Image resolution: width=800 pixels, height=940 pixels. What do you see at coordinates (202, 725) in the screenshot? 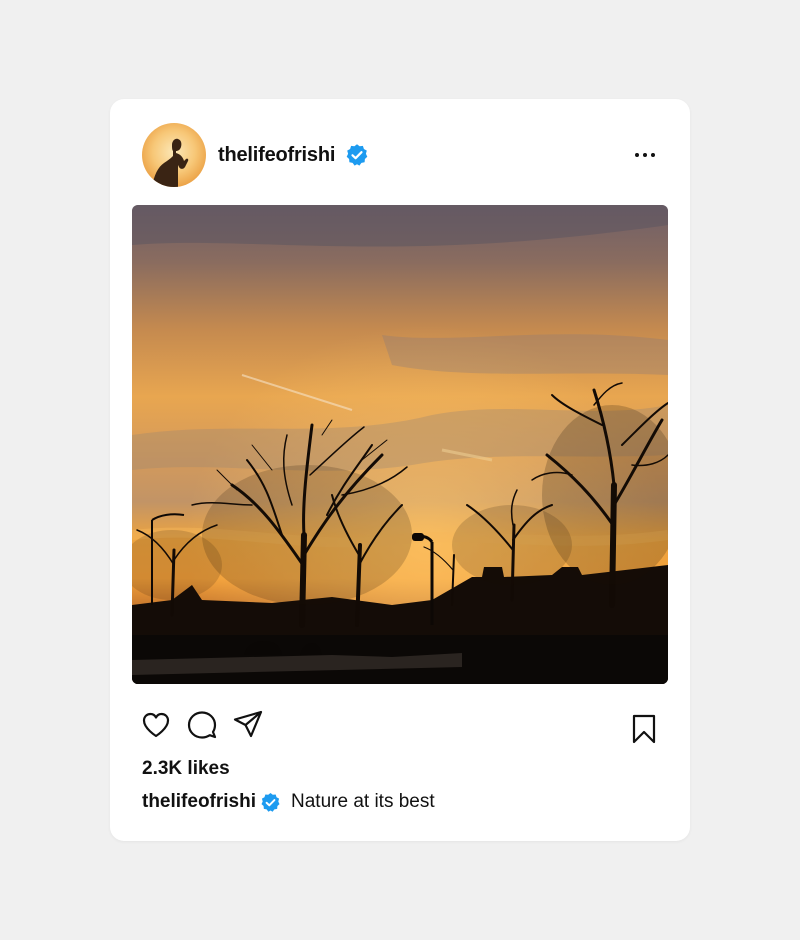
I see `comment-icon` at bounding box center [202, 725].